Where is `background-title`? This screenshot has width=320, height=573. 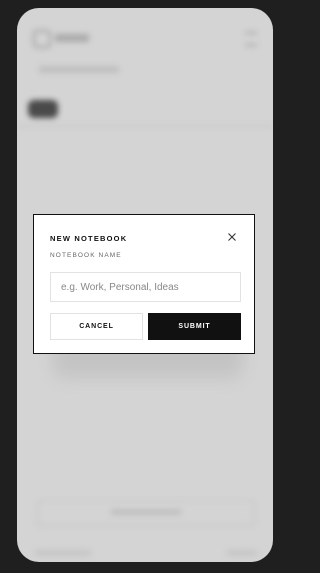 background-title is located at coordinates (72, 38).